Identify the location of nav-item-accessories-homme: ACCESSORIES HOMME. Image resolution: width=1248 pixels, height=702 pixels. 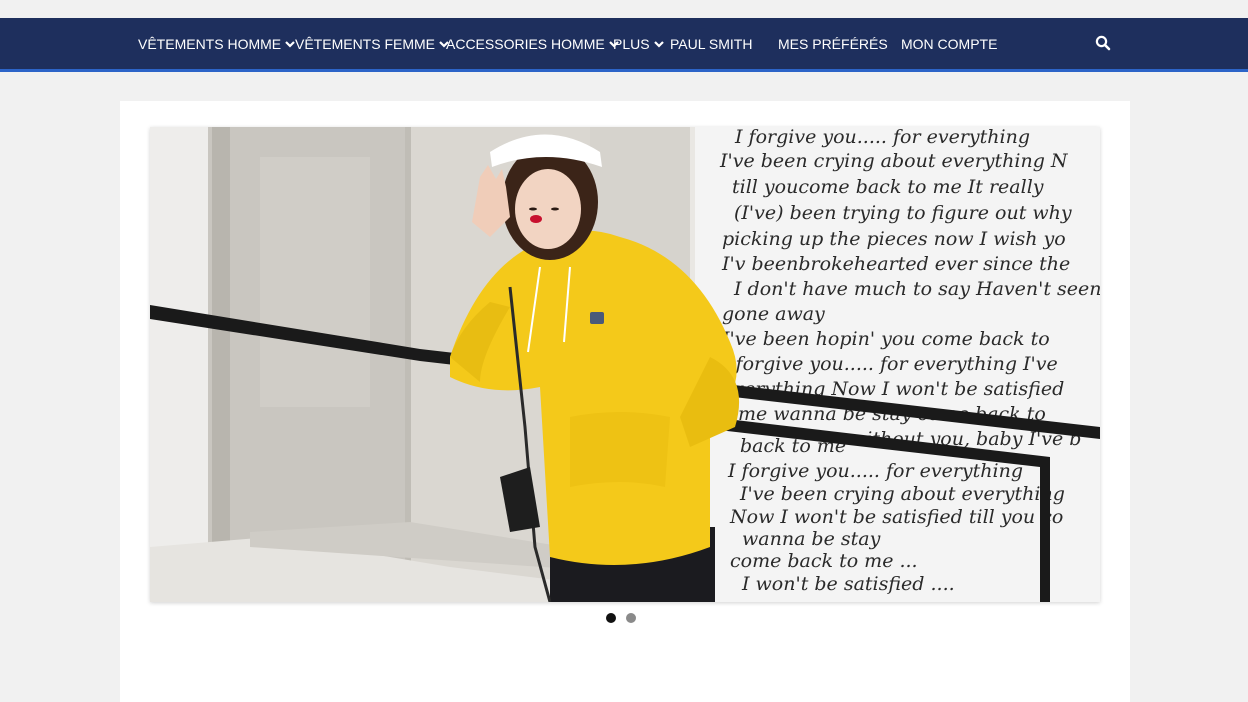
(533, 43).